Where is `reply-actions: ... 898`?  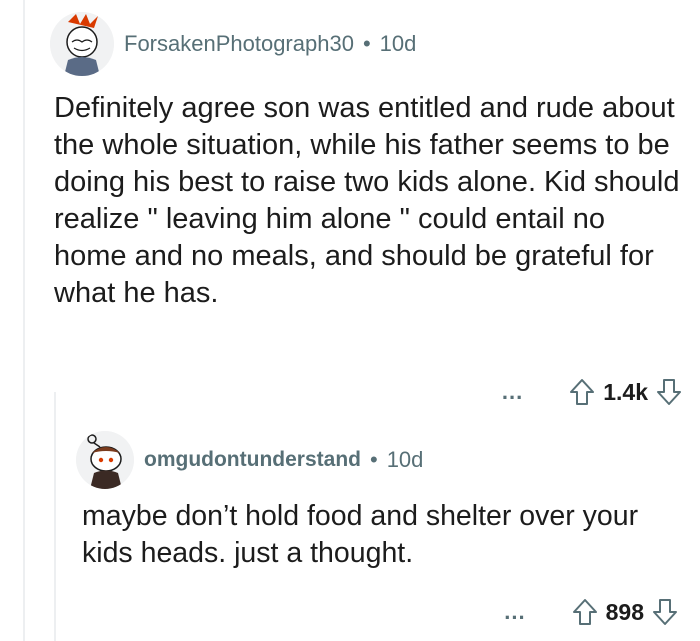 reply-actions: ... 898 is located at coordinates (591, 612).